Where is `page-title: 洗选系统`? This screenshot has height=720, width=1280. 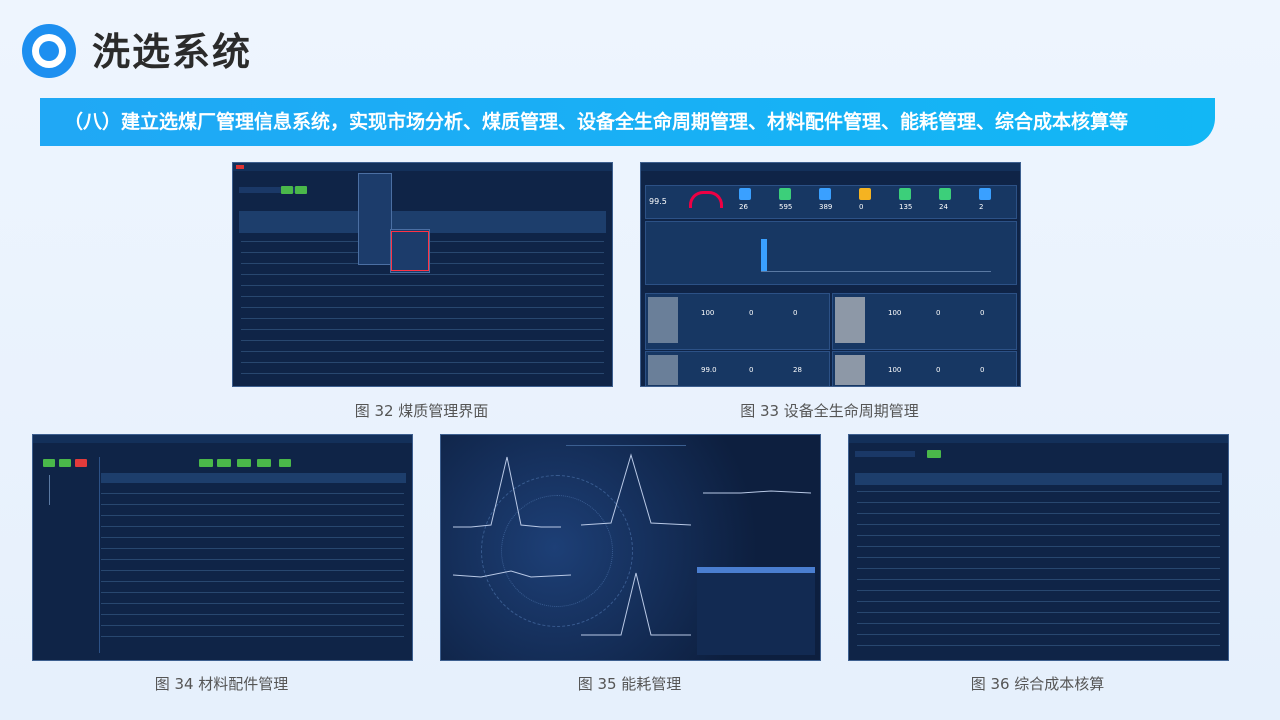
page-title: 洗选系统 is located at coordinates (172, 52).